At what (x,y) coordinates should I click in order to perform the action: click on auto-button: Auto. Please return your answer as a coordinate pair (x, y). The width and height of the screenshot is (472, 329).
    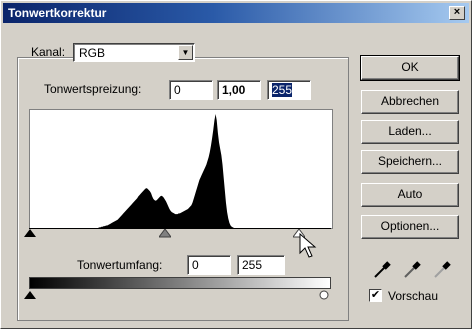
    Looking at the image, I should click on (410, 195).